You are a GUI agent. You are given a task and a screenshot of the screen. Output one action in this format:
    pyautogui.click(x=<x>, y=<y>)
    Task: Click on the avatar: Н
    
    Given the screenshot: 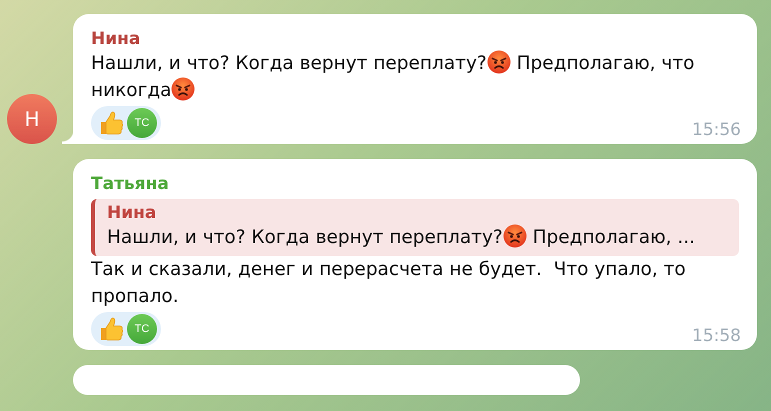 What is the action you would take?
    pyautogui.click(x=32, y=119)
    